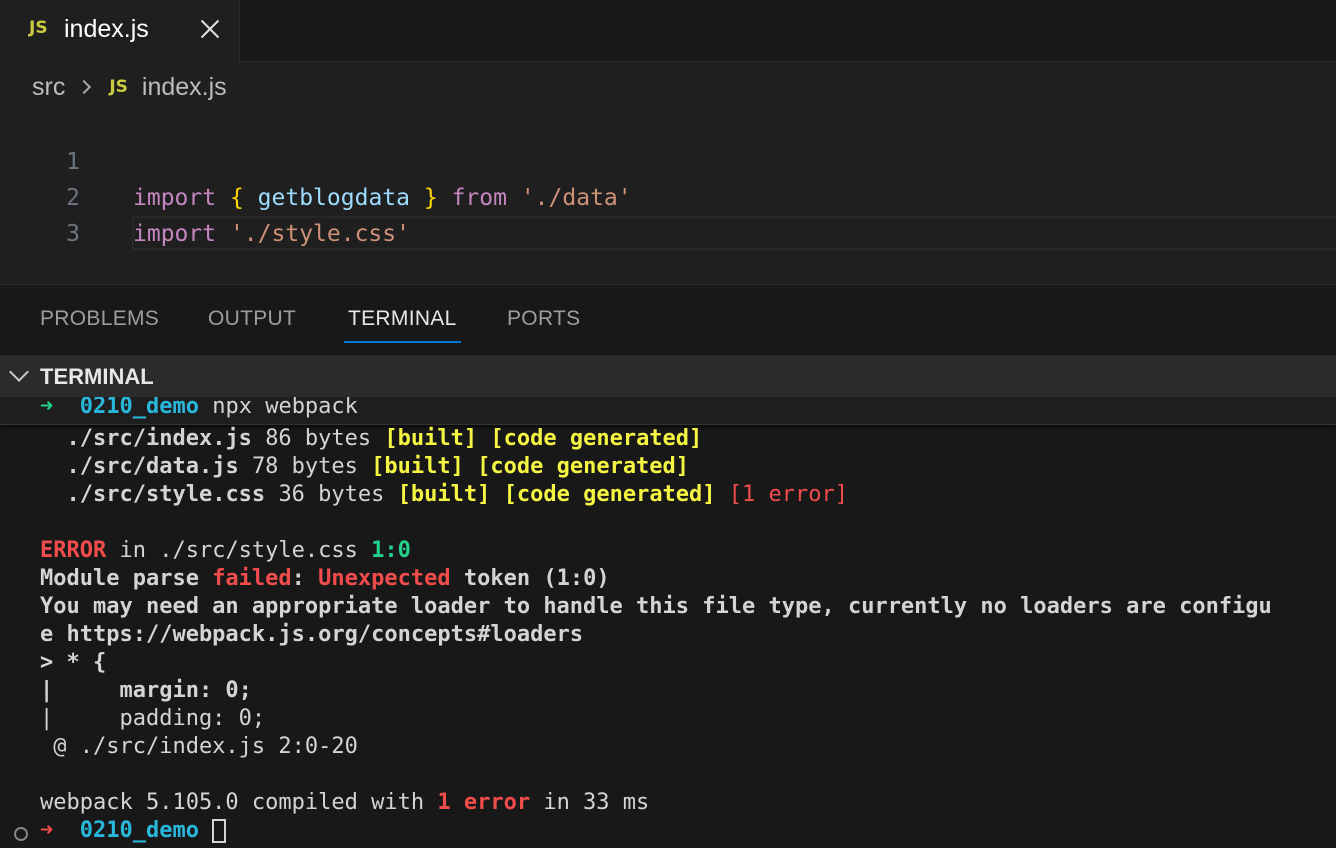 The height and width of the screenshot is (848, 1336). What do you see at coordinates (285, 408) in the screenshot?
I see `terminal-command: npx webpack` at bounding box center [285, 408].